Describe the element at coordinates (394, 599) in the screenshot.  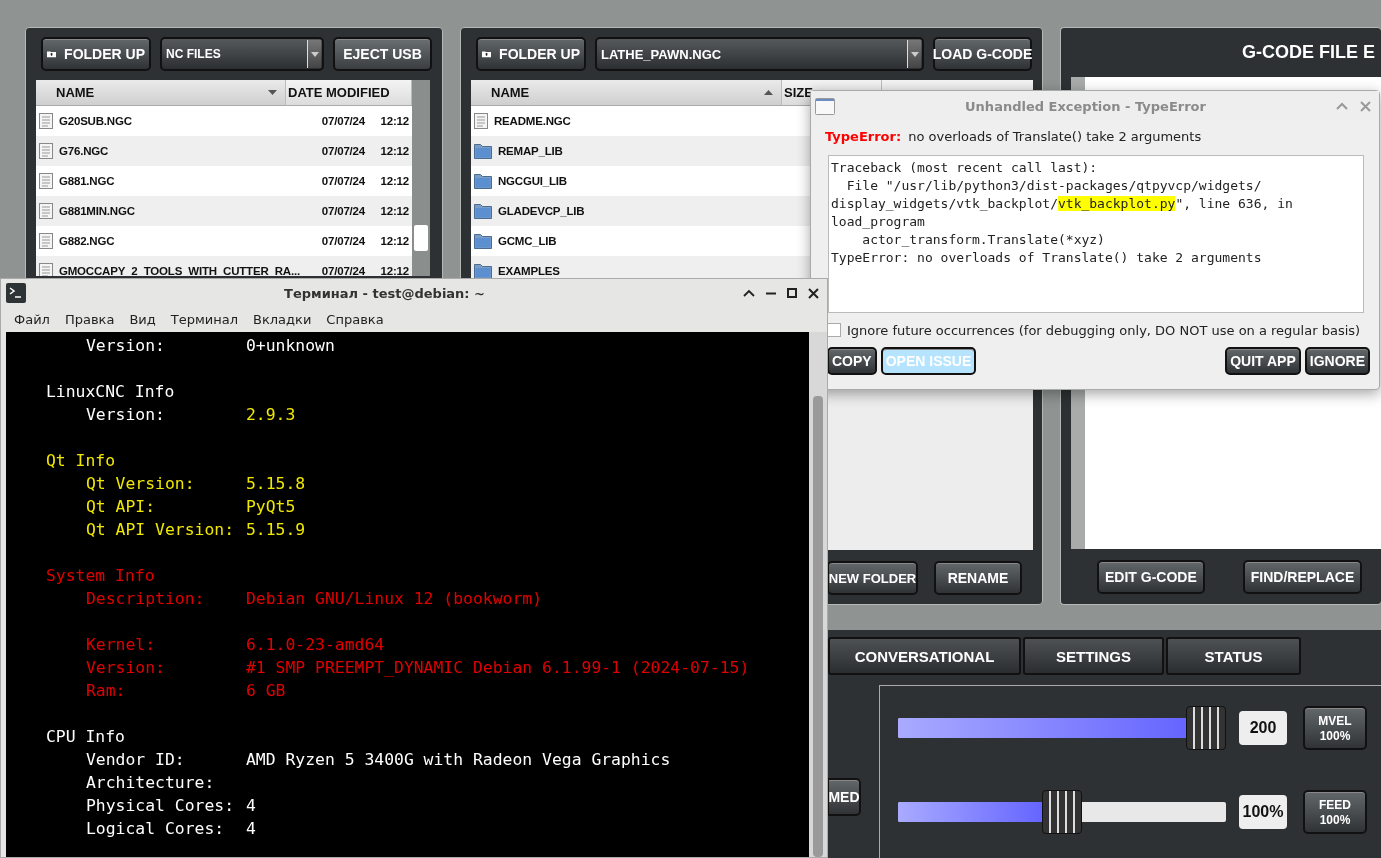
I see `output-value: Debian GNU/Linux 12 (bookworm)` at that location.